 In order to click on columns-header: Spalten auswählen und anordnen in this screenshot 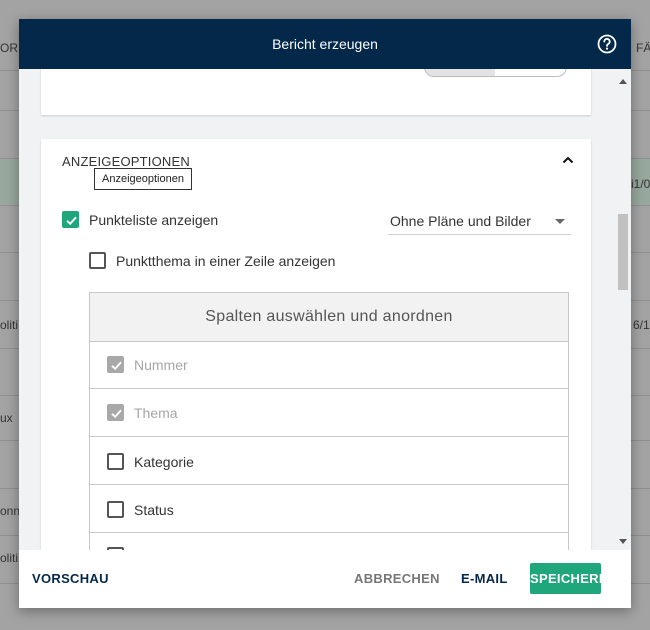, I will do `click(329, 317)`.